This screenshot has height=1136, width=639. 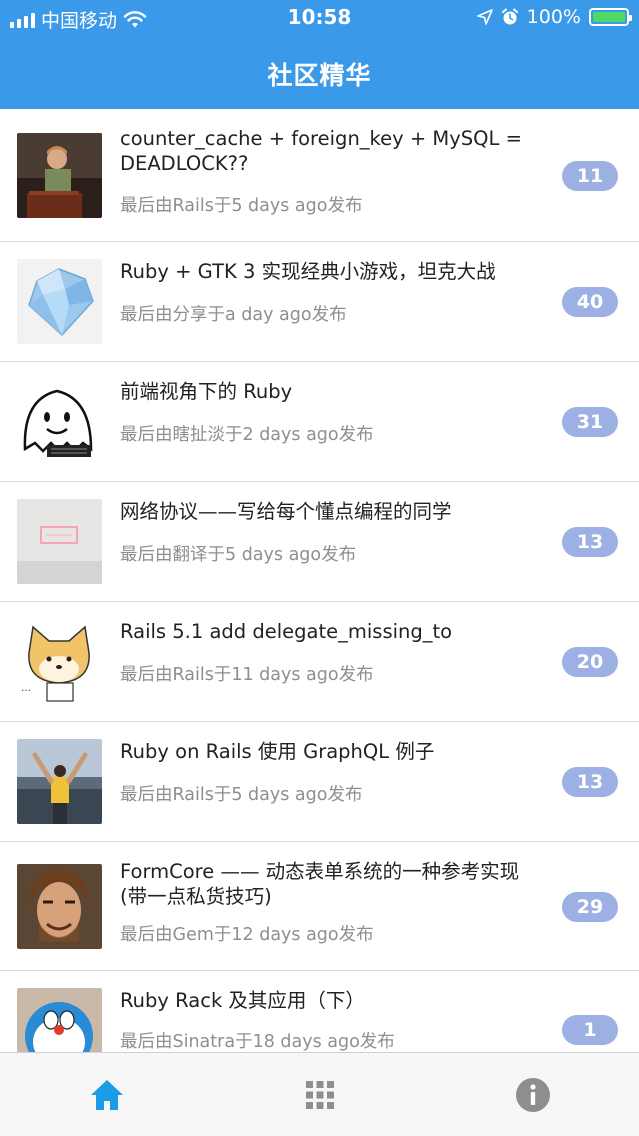 What do you see at coordinates (590, 907) in the screenshot?
I see `reply-count-badge: 29` at bounding box center [590, 907].